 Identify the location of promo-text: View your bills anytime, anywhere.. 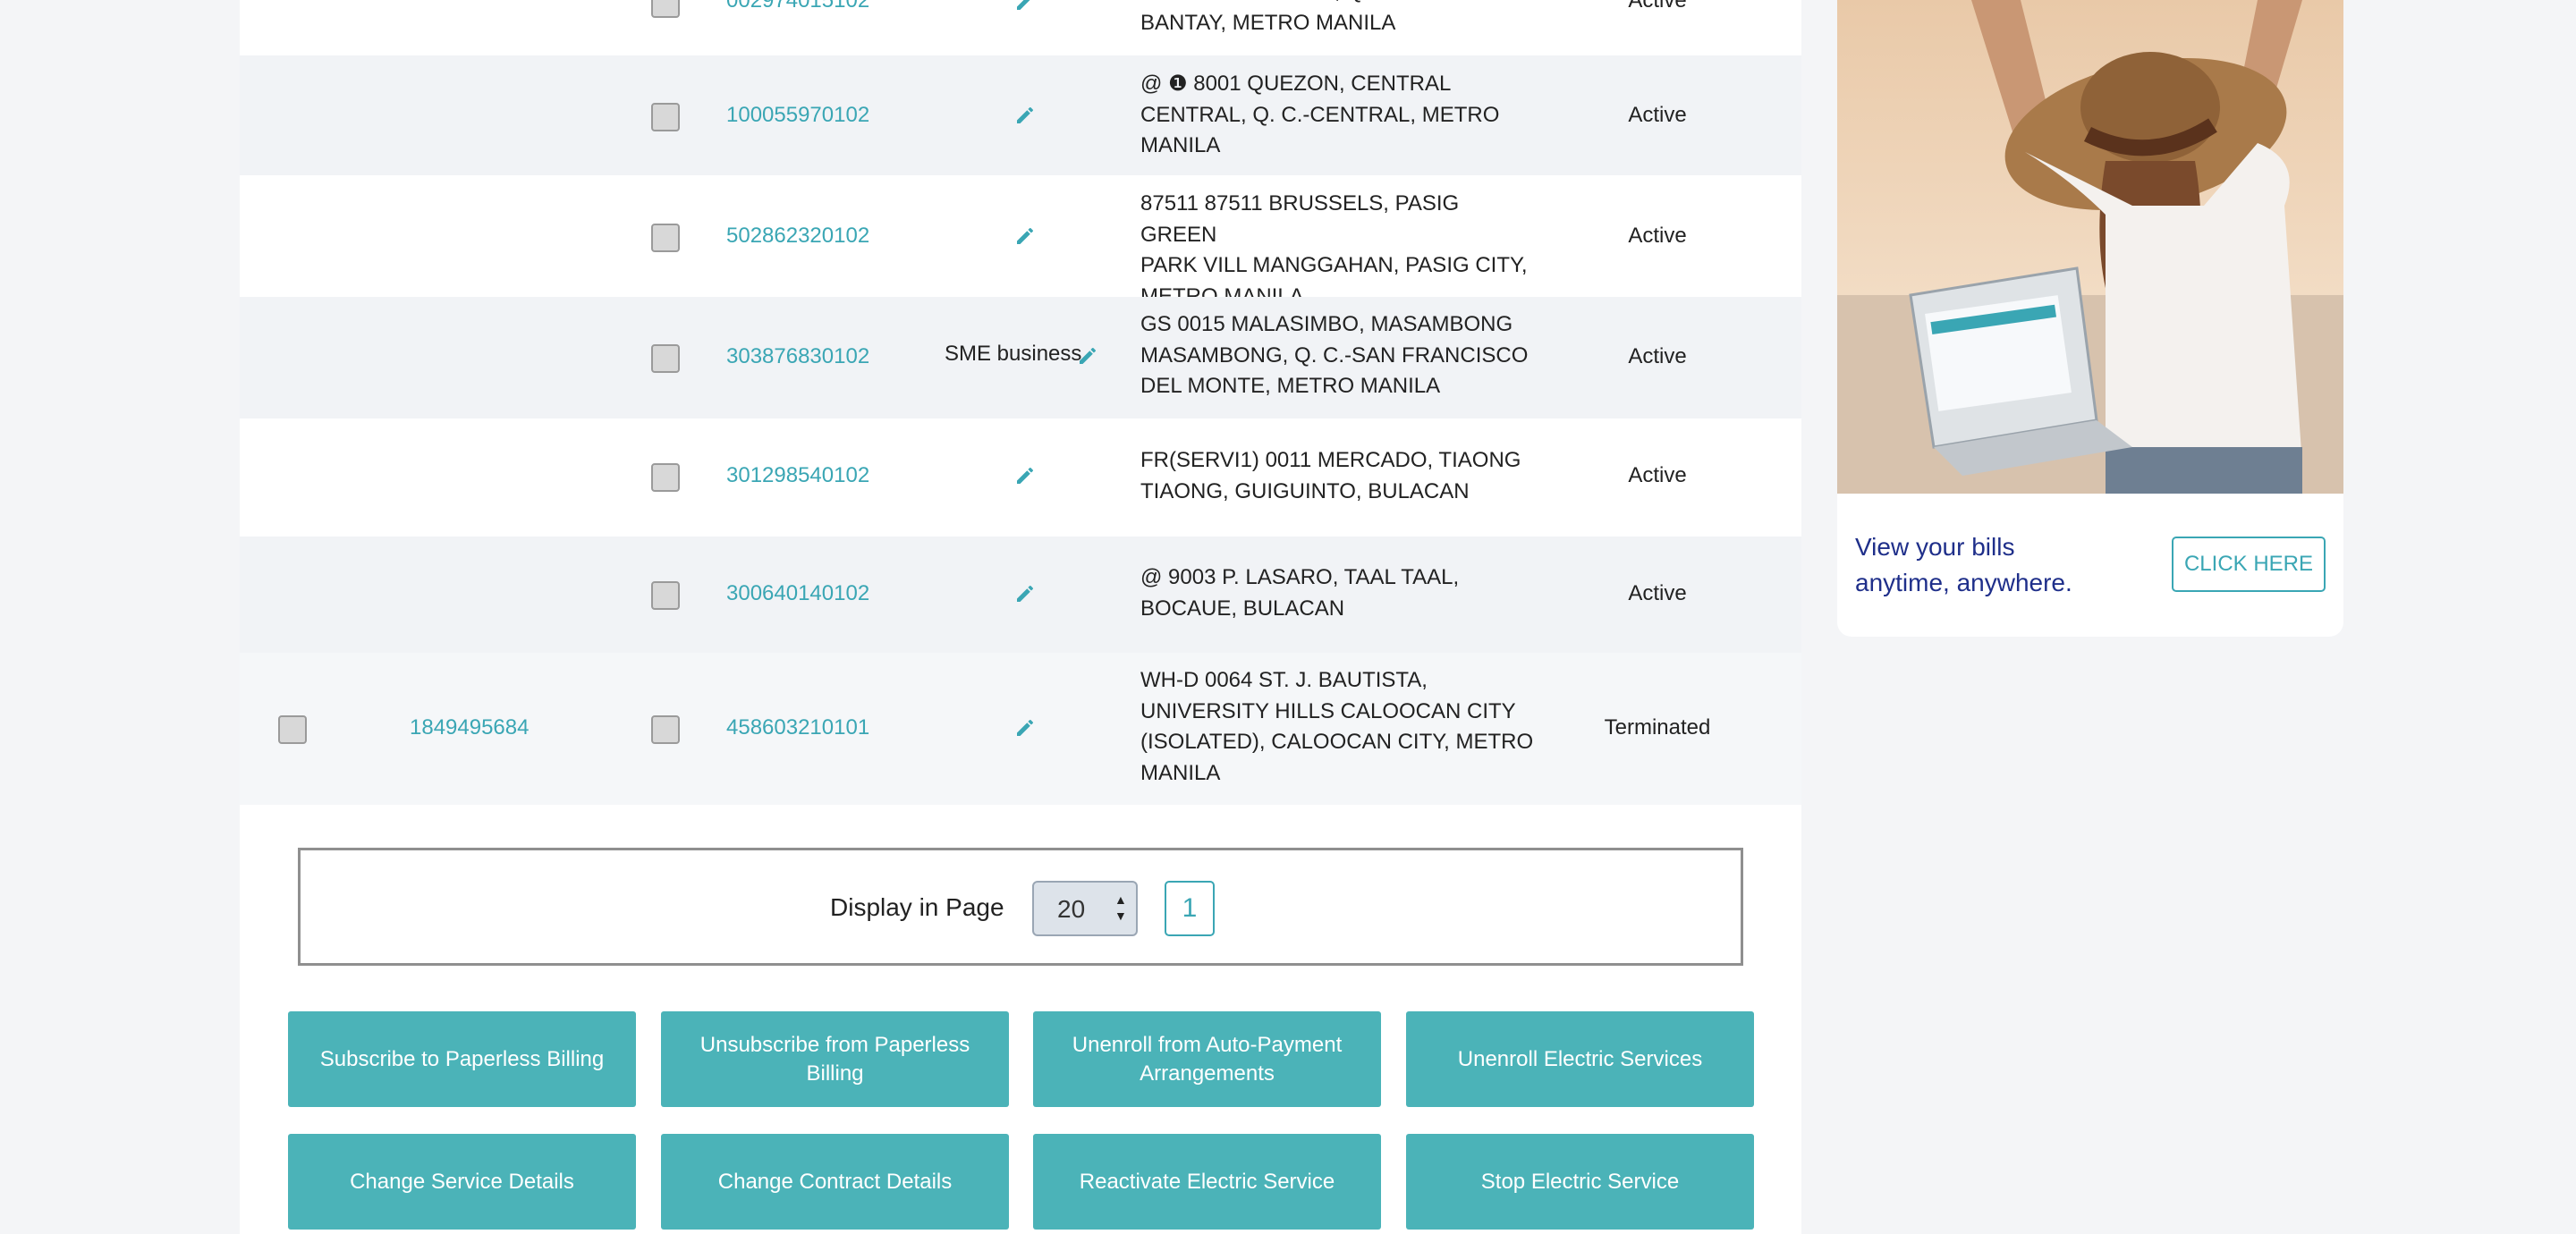
(1963, 565).